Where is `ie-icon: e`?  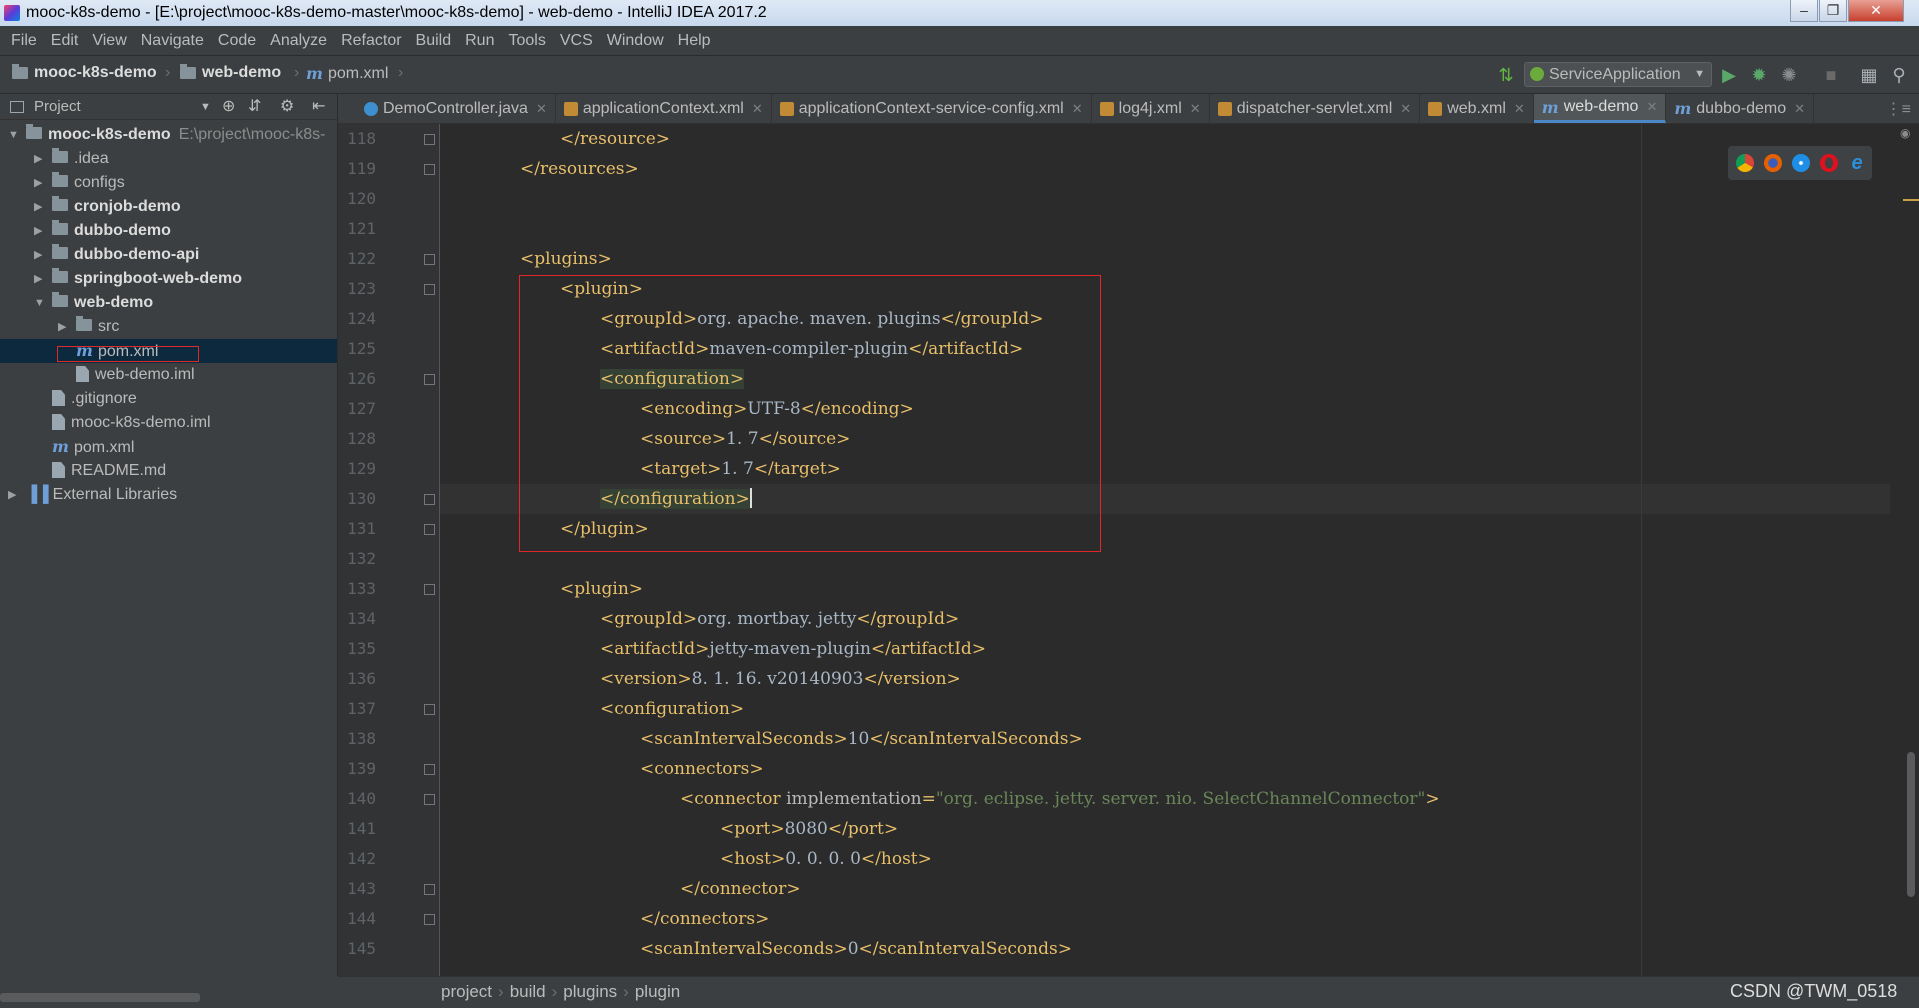
ie-icon: e is located at coordinates (1857, 163).